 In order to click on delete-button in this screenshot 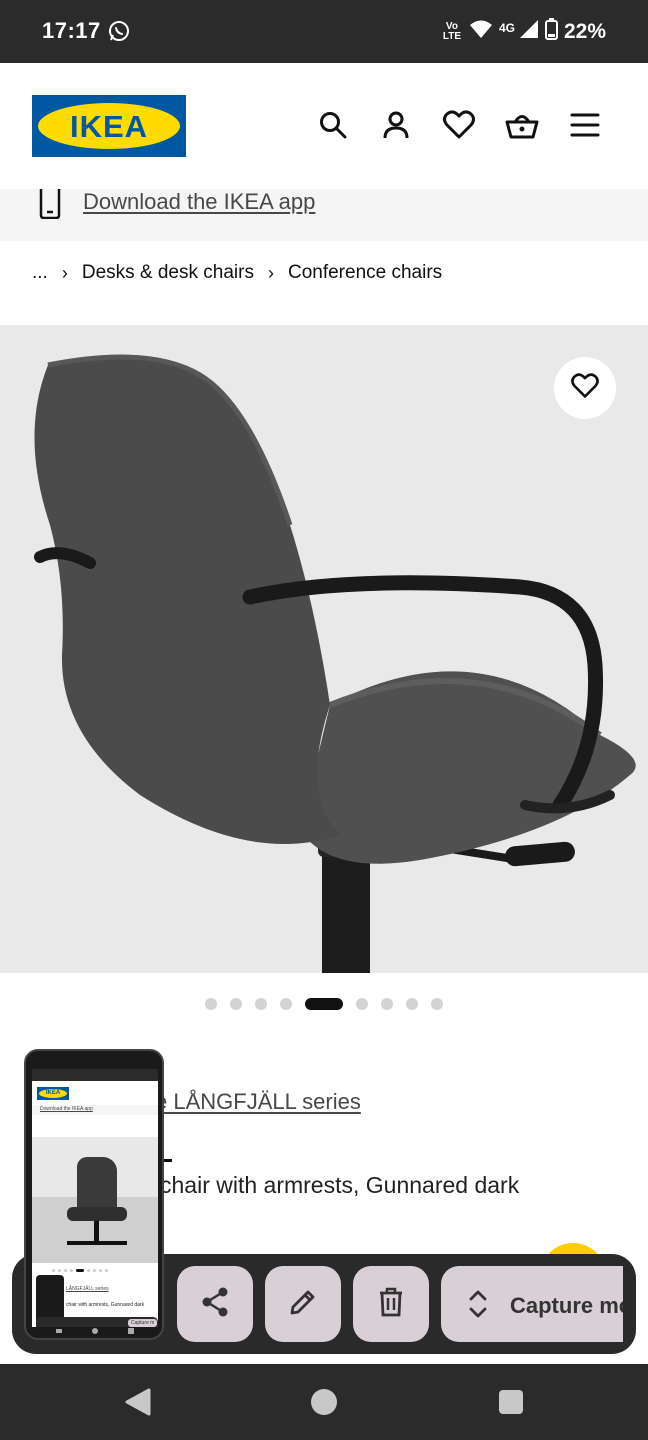, I will do `click(391, 1304)`.